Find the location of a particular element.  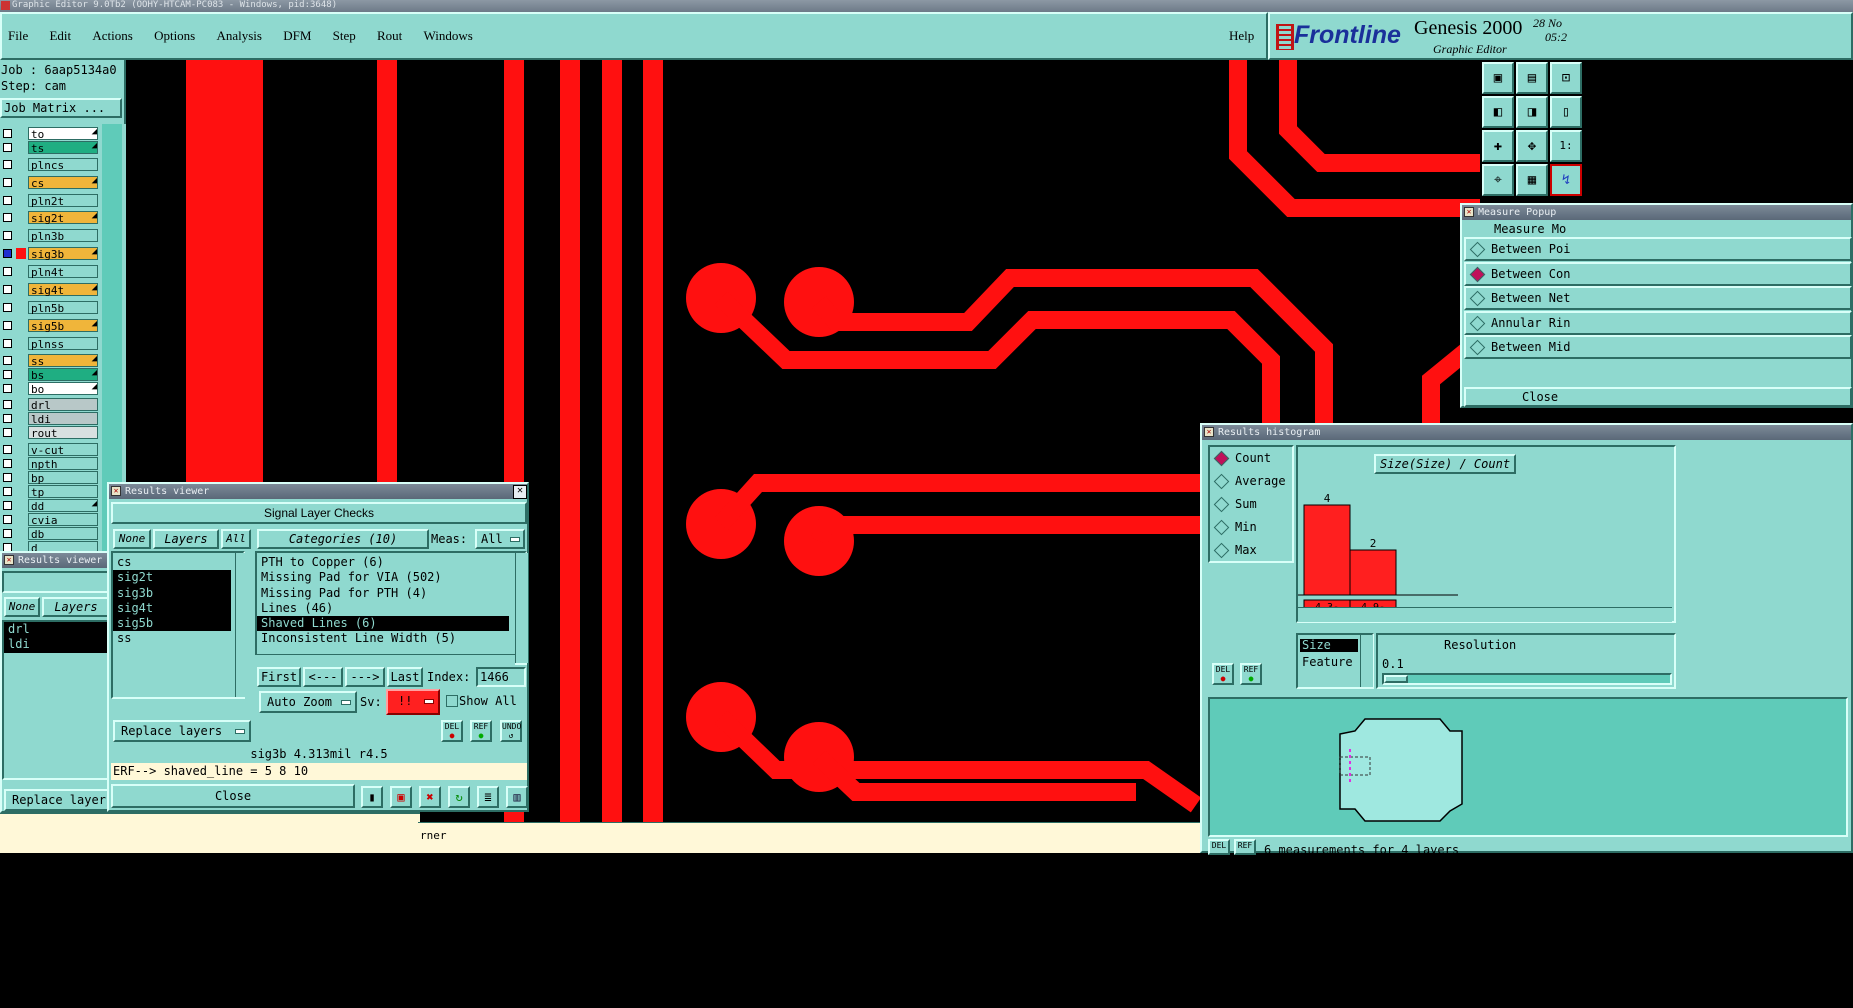

layer-row: pln4t is located at coordinates (50, 272).